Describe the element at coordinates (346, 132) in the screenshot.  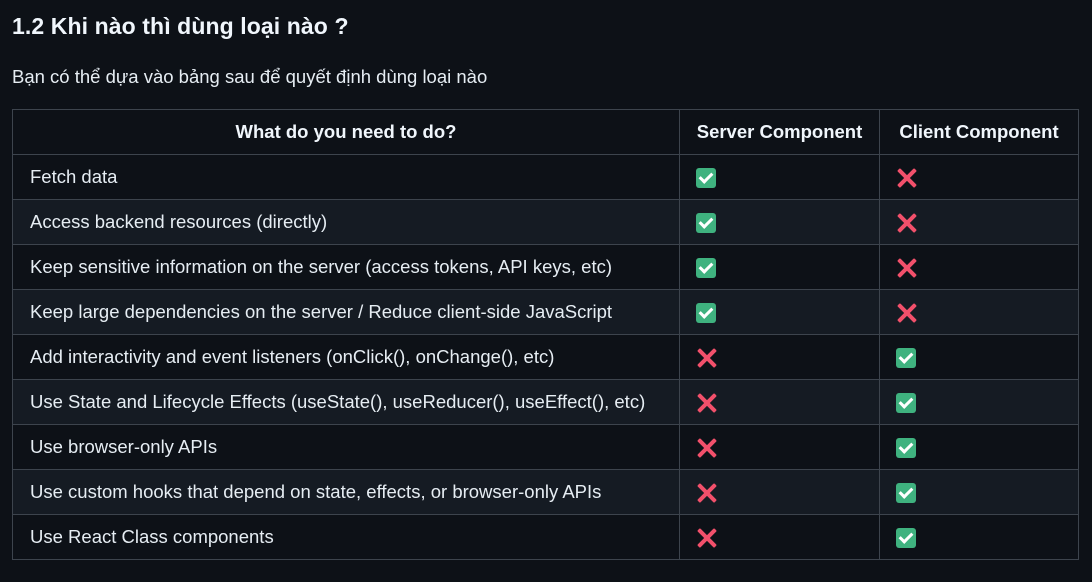
I see `header-task: What do you need to do?` at that location.